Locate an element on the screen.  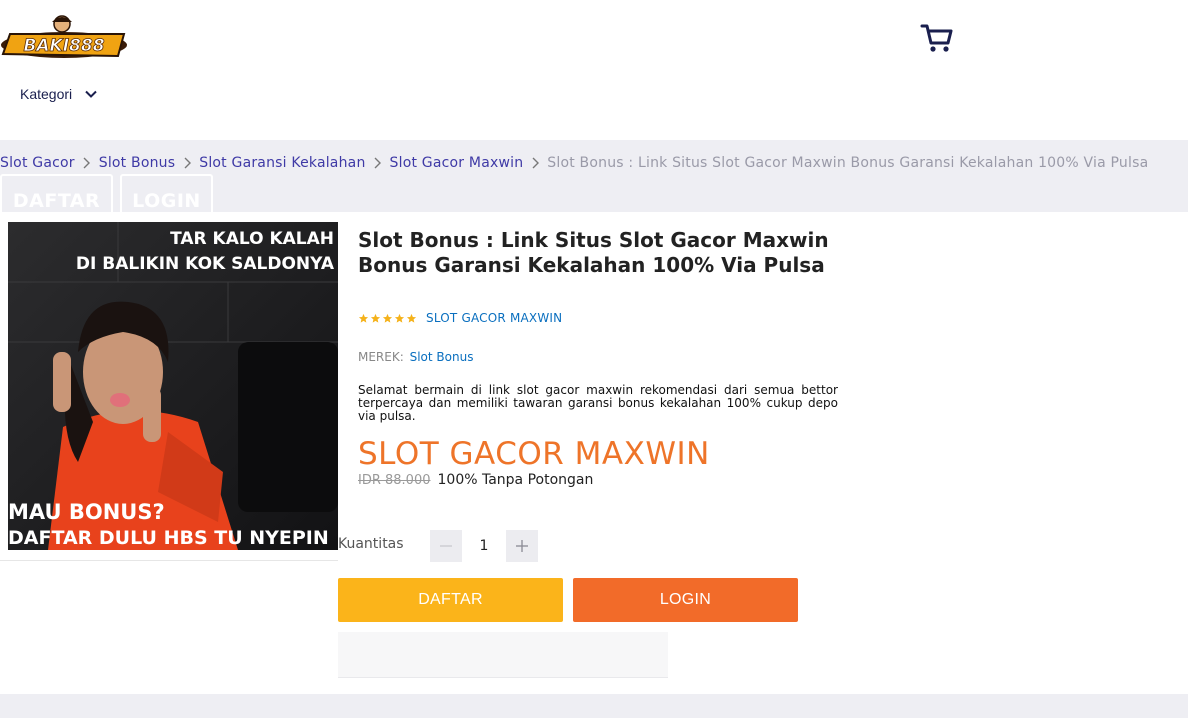
quantity-decrease-button is located at coordinates (446, 546).